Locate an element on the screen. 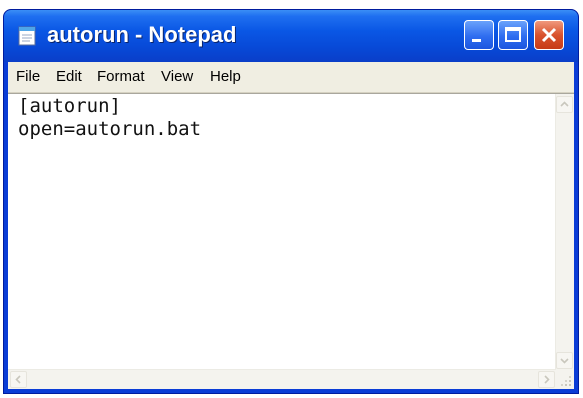 This screenshot has width=583, height=398. close-button is located at coordinates (549, 35).